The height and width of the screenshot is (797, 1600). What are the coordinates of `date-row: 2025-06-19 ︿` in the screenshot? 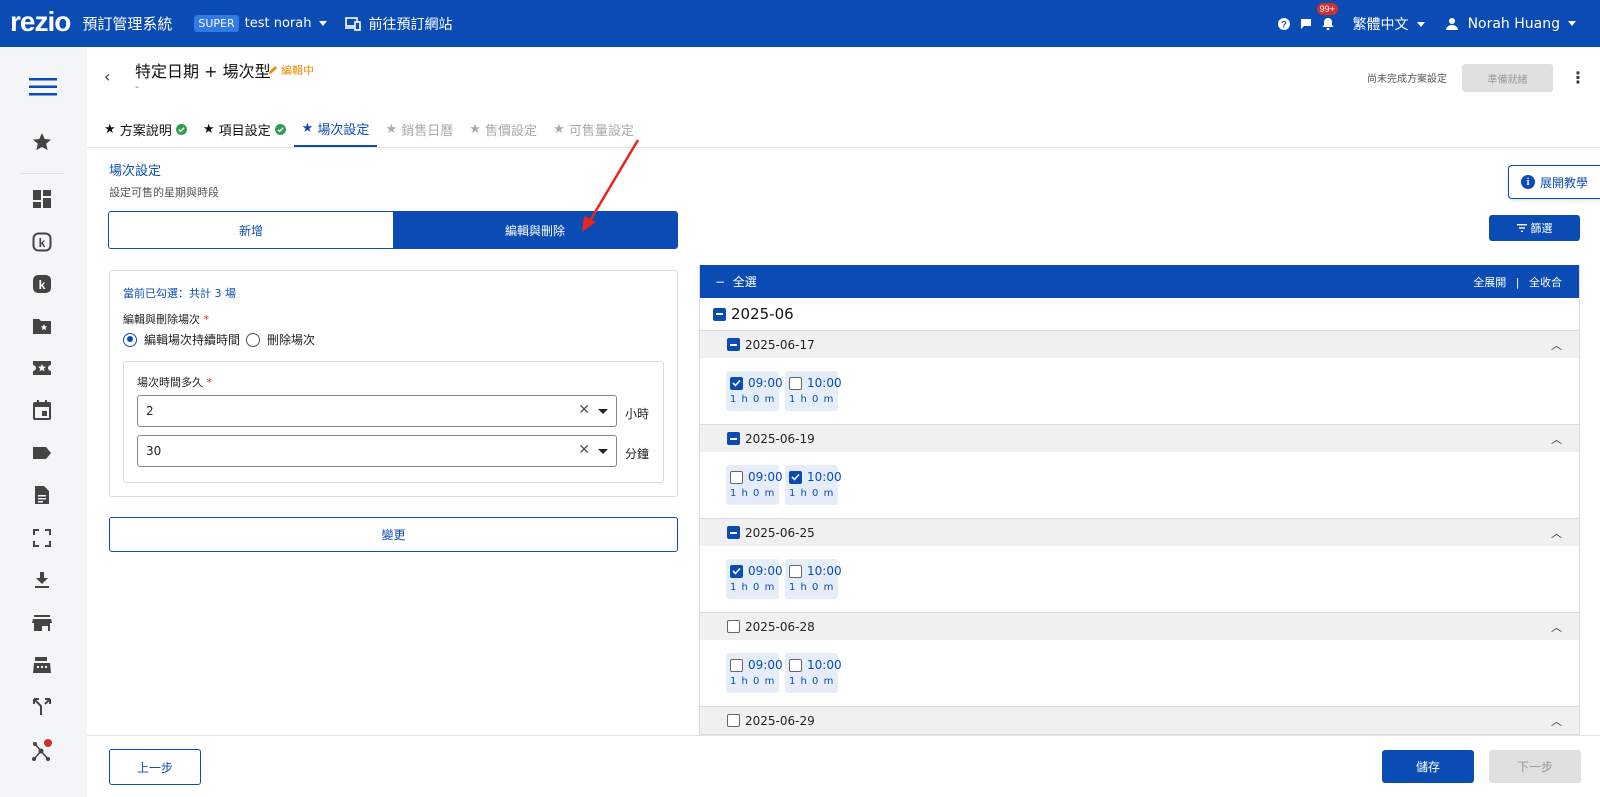 It's located at (1139, 438).